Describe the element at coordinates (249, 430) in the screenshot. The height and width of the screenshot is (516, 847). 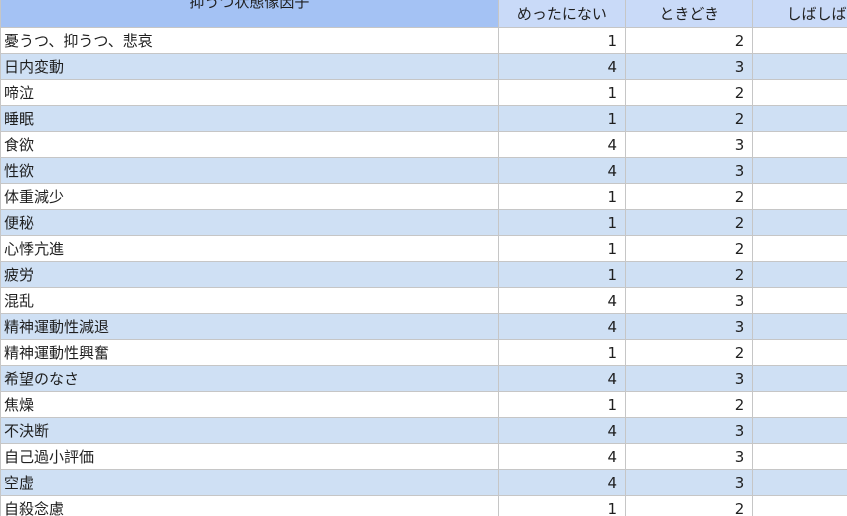
I see `row-label-cell: 不決断` at that location.